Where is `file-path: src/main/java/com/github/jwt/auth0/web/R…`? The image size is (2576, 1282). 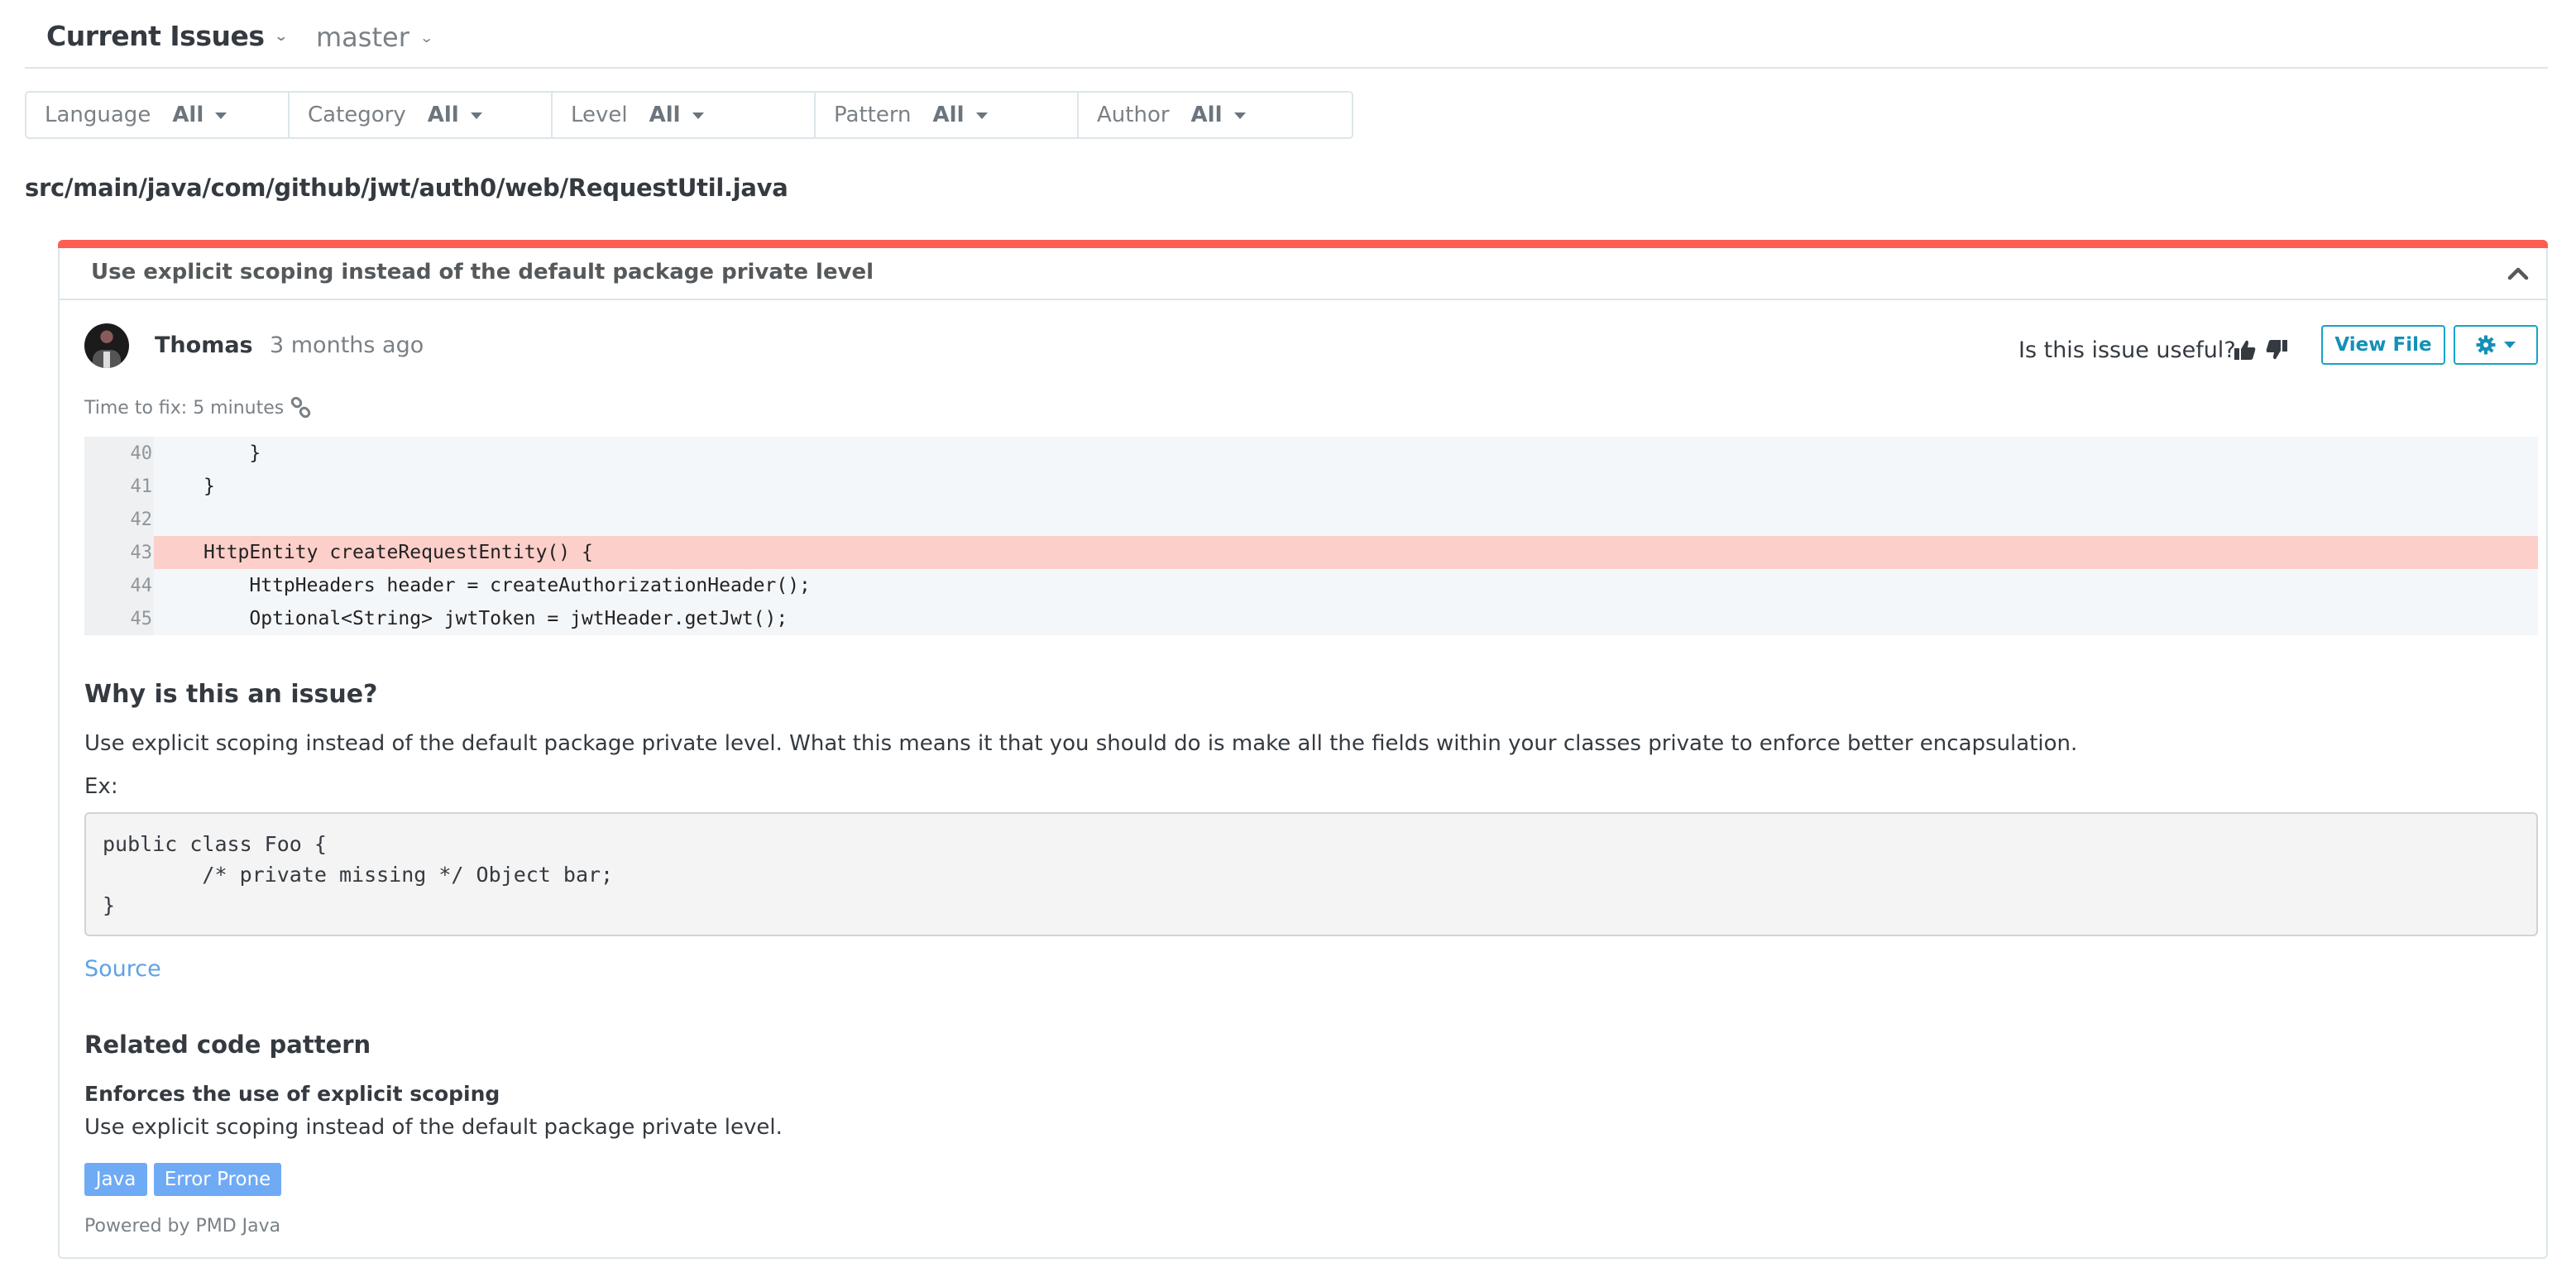 file-path: src/main/java/com/github/jwt/auth0/web/R… is located at coordinates (407, 188).